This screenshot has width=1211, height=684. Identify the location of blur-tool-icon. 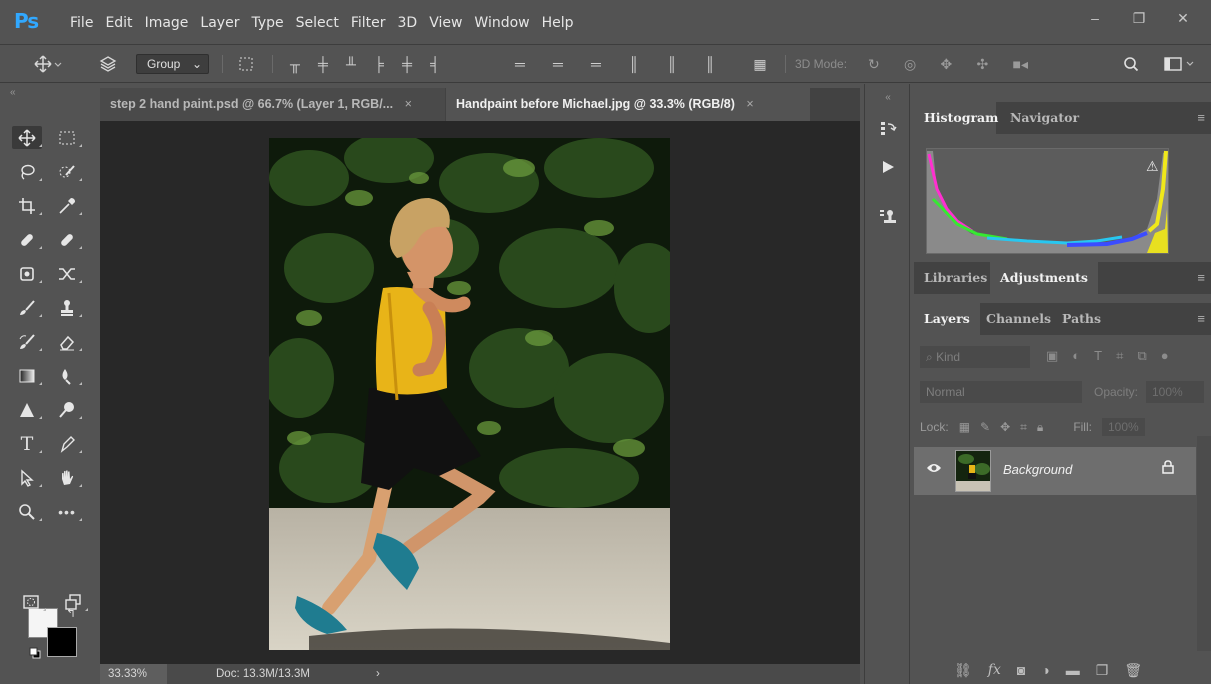
(67, 375).